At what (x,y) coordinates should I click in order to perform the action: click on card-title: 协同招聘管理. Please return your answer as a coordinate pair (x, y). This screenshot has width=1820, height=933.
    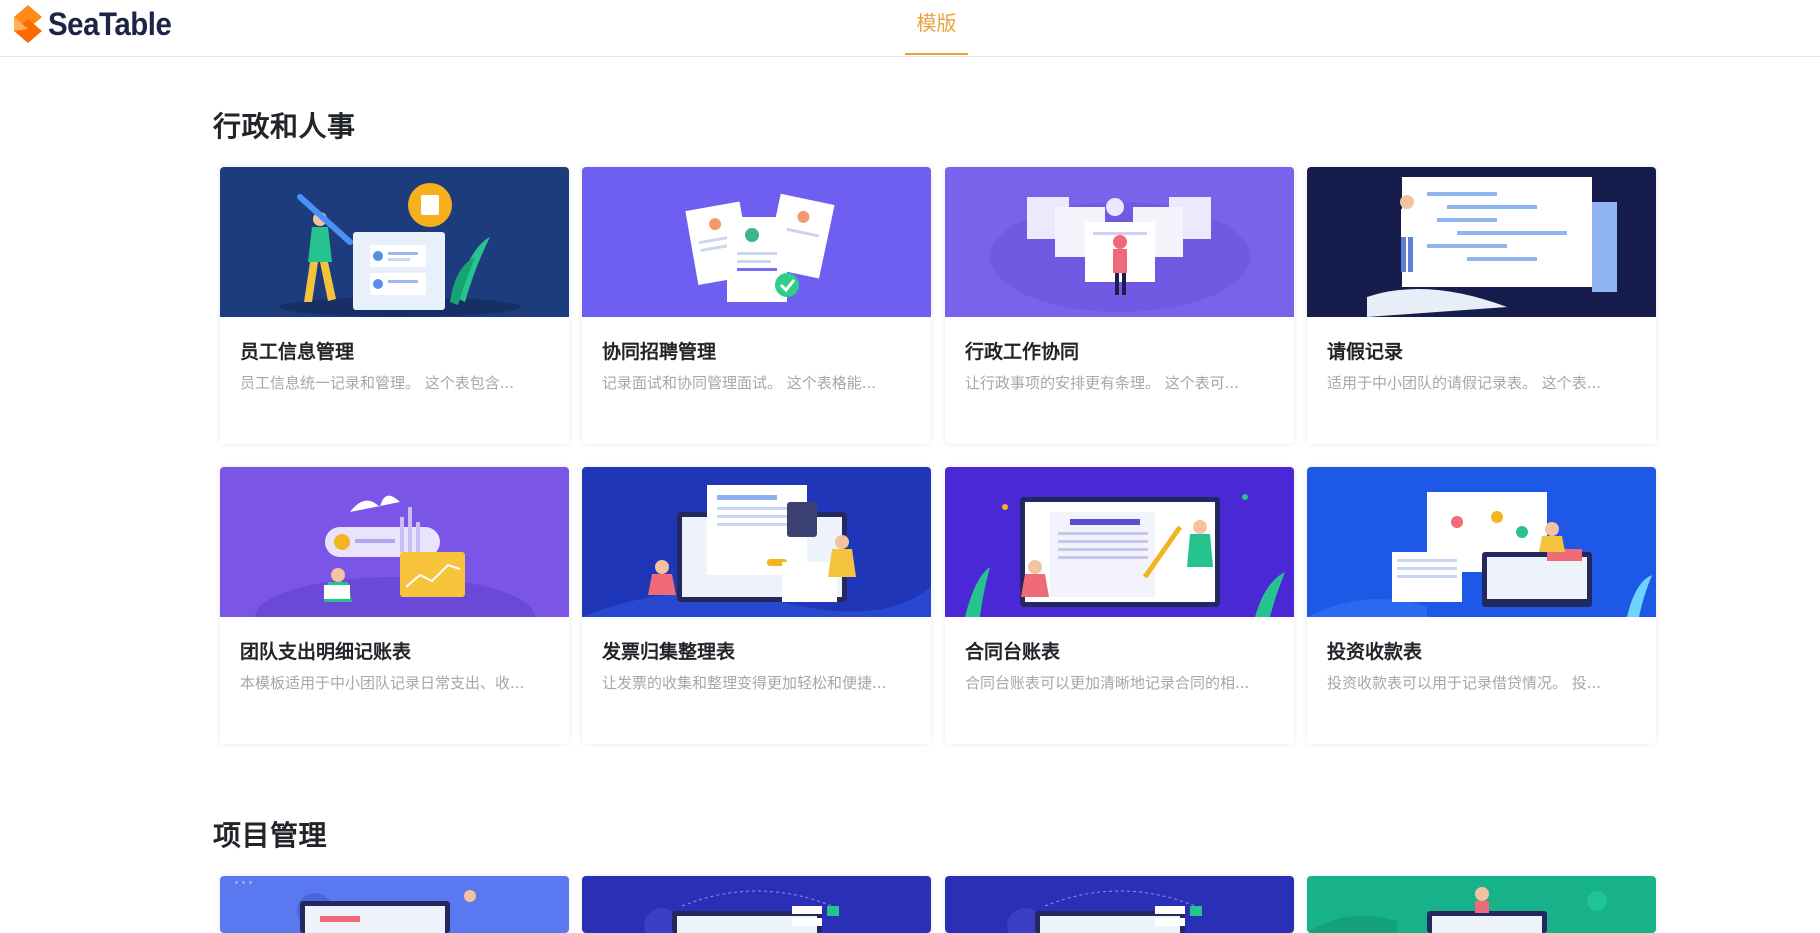
    Looking at the image, I should click on (659, 352).